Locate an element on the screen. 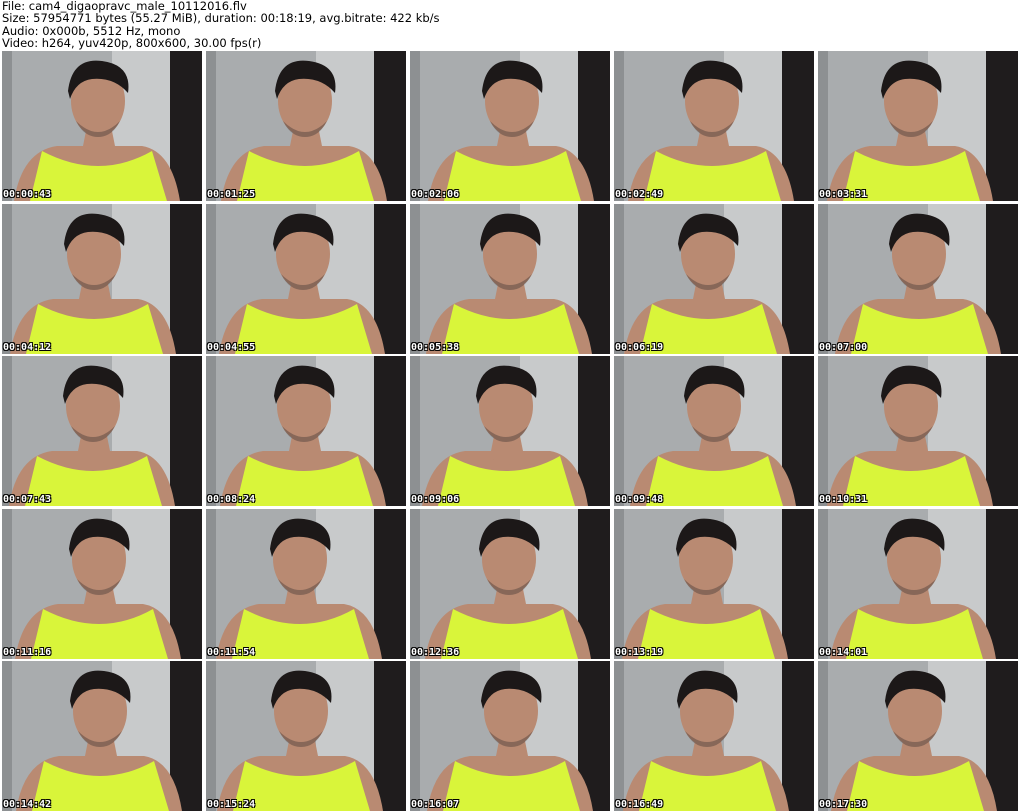  frame-timestamp: 00:02:06 is located at coordinates (435, 194).